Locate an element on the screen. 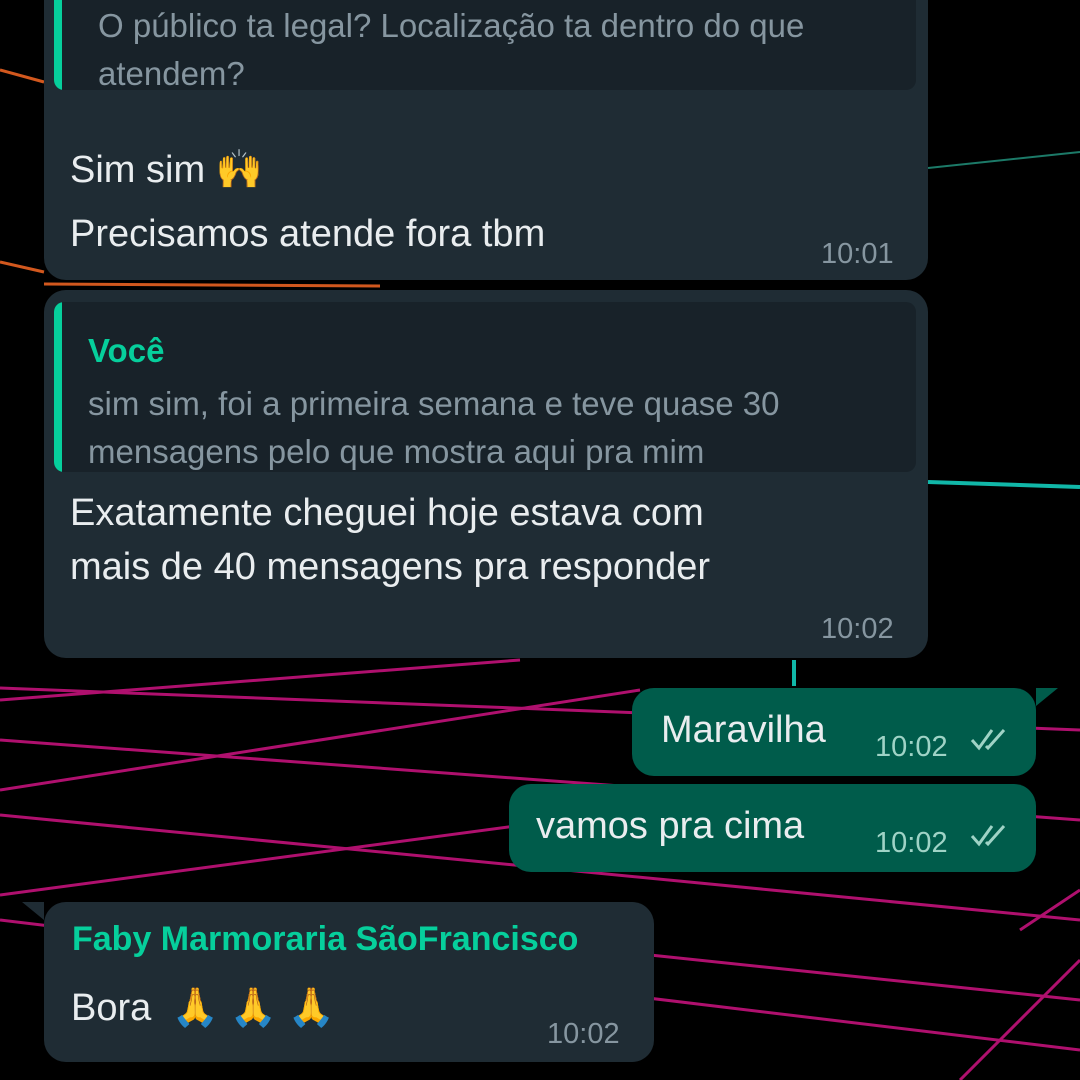 This screenshot has width=1080, height=1080. message-timestamp: 10:01 is located at coordinates (857, 254).